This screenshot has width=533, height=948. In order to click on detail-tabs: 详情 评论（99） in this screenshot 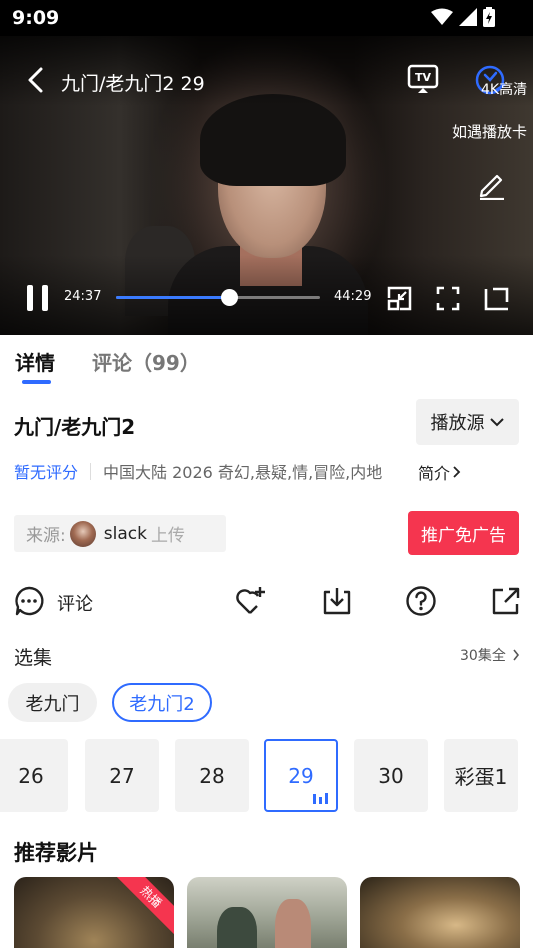, I will do `click(266, 361)`.